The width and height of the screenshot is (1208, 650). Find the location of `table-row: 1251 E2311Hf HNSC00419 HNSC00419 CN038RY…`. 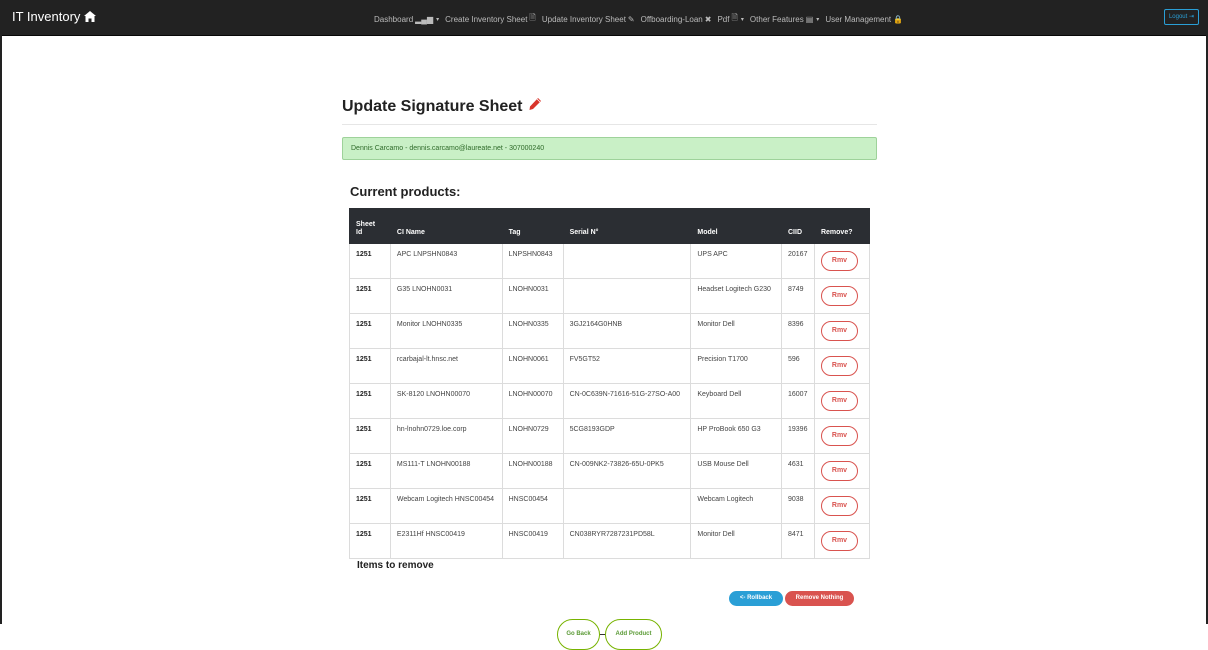

table-row: 1251 E2311Hf HNSC00419 HNSC00419 CN038RY… is located at coordinates (610, 541).